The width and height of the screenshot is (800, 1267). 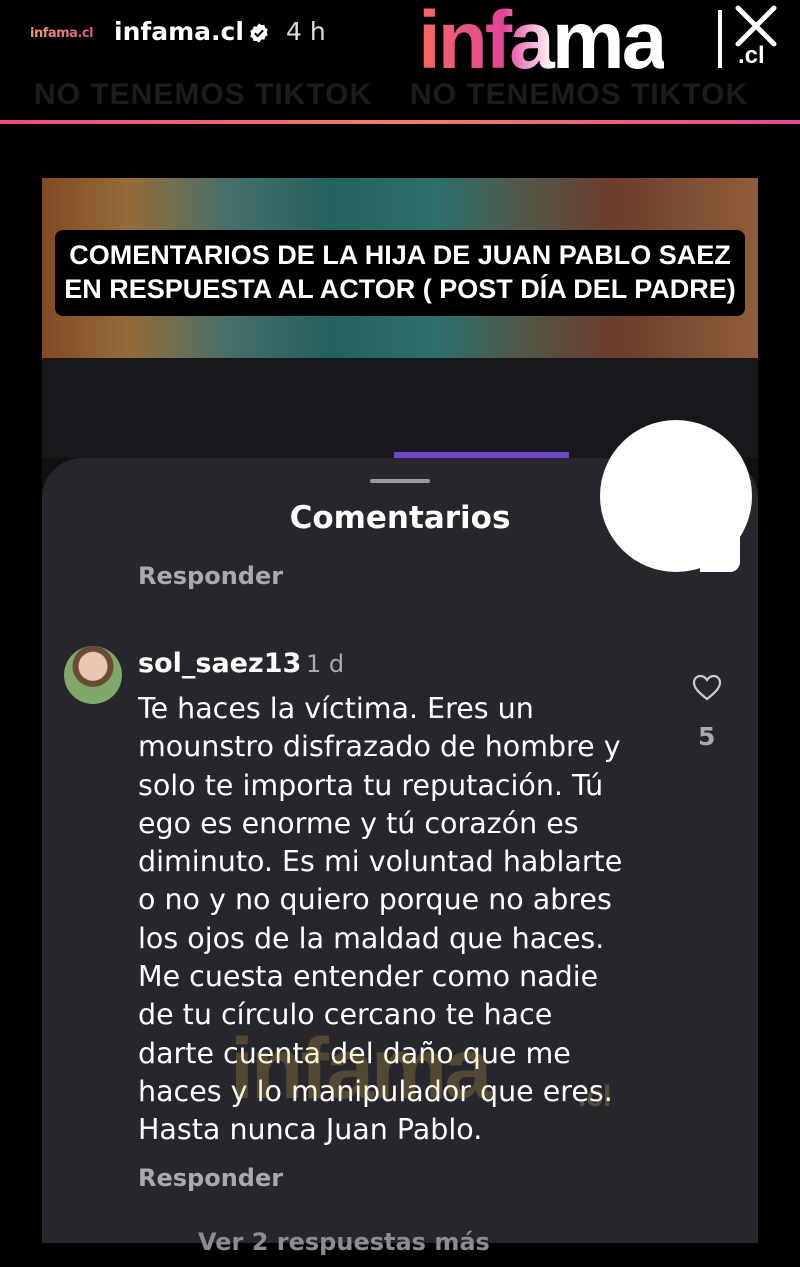 I want to click on story-progress-bar, so click(x=400, y=122).